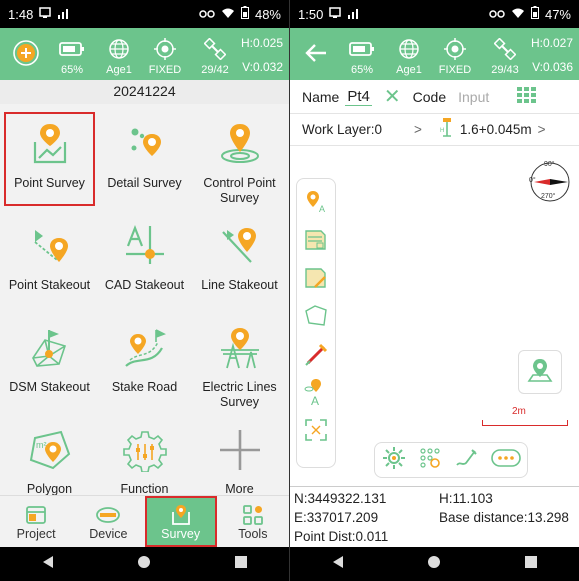 Image resolution: width=579 pixels, height=581 pixels. What do you see at coordinates (473, 97) in the screenshot?
I see `code-input: Input` at bounding box center [473, 97].